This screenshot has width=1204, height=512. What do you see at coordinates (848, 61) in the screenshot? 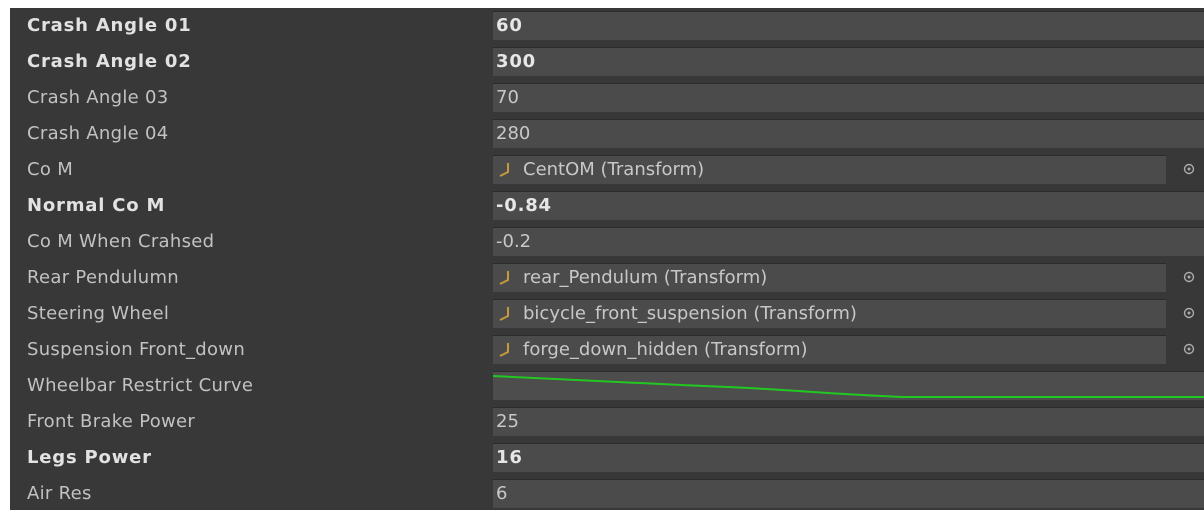
I see `crash-angle-02-input: 300` at bounding box center [848, 61].